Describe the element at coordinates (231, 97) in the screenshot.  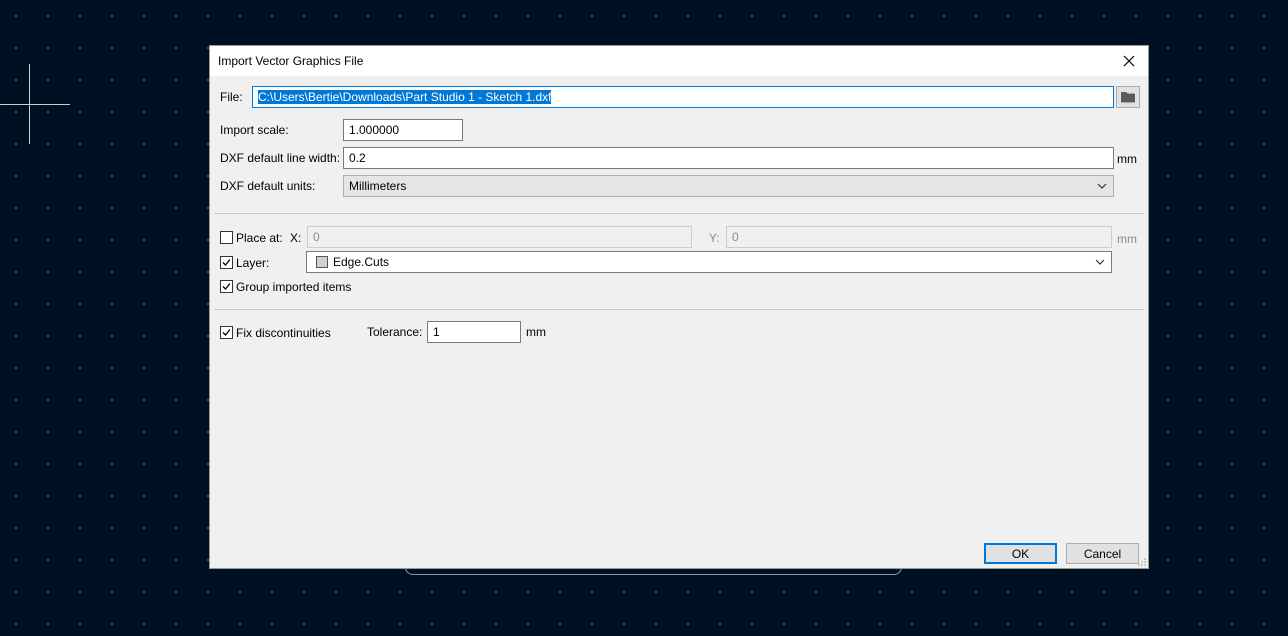
I see `file-label: File:` at that location.